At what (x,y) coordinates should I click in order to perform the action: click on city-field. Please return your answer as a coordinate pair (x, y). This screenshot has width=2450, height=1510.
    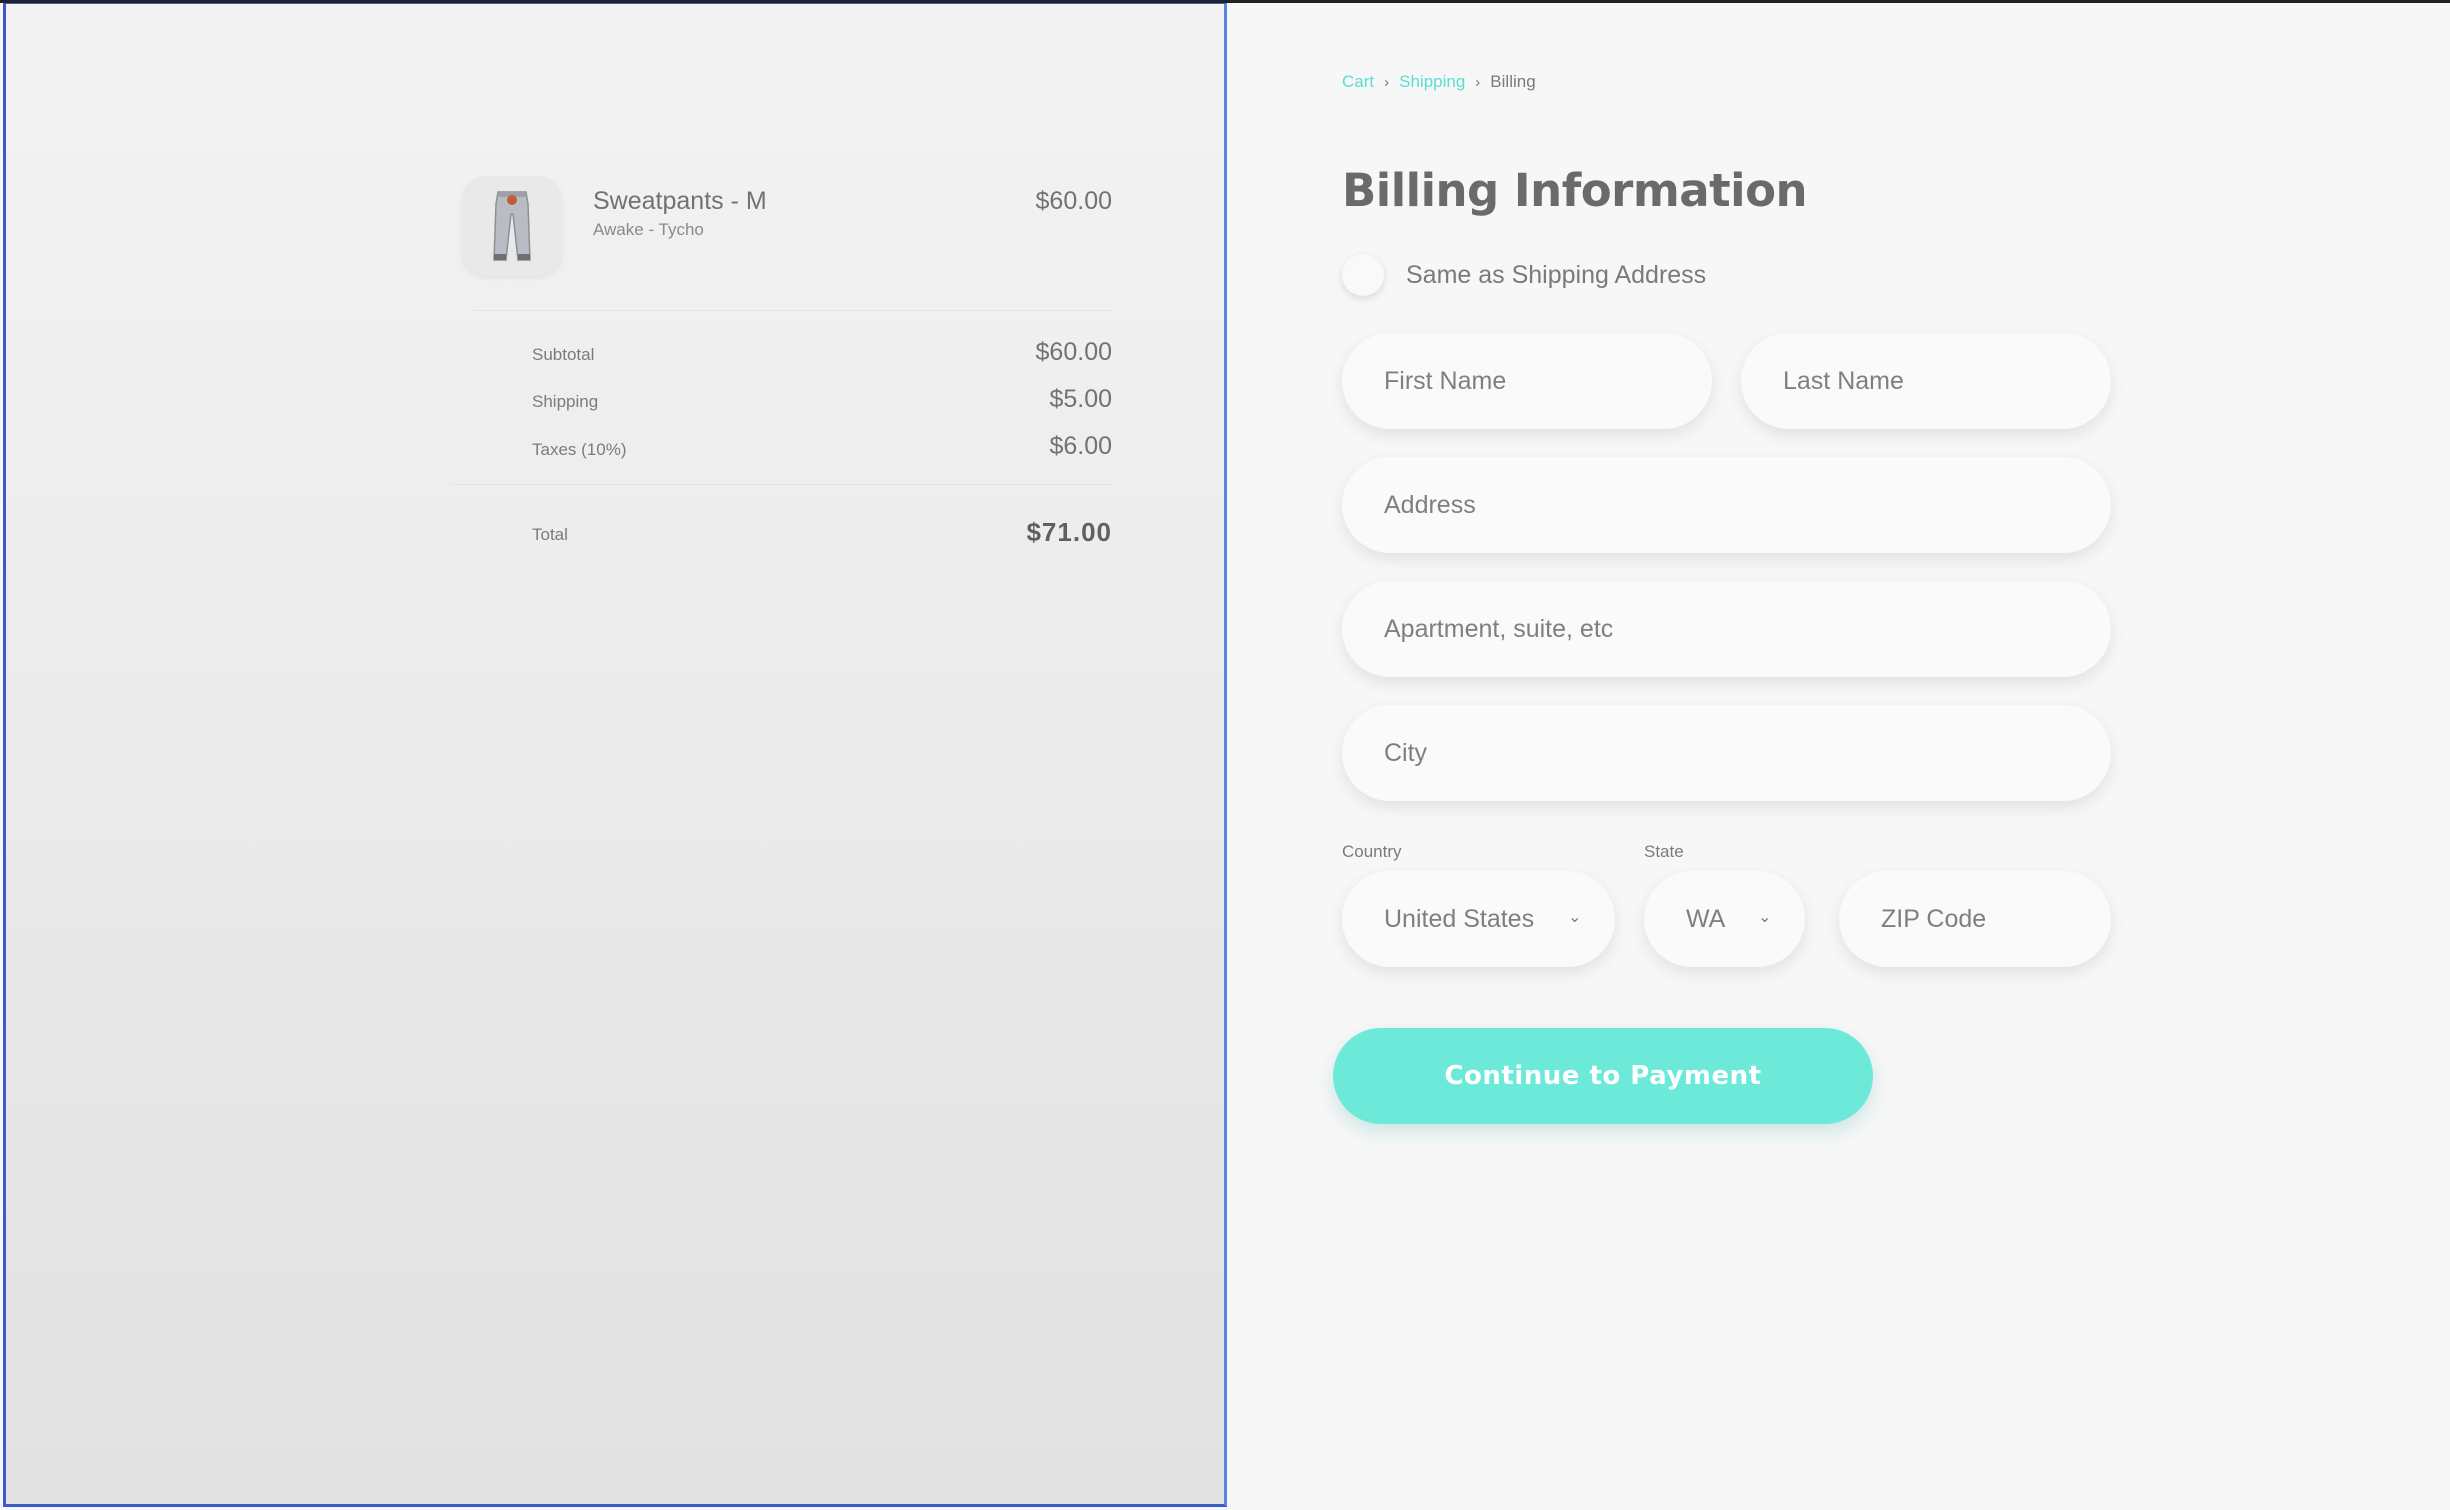
    Looking at the image, I should click on (1726, 753).